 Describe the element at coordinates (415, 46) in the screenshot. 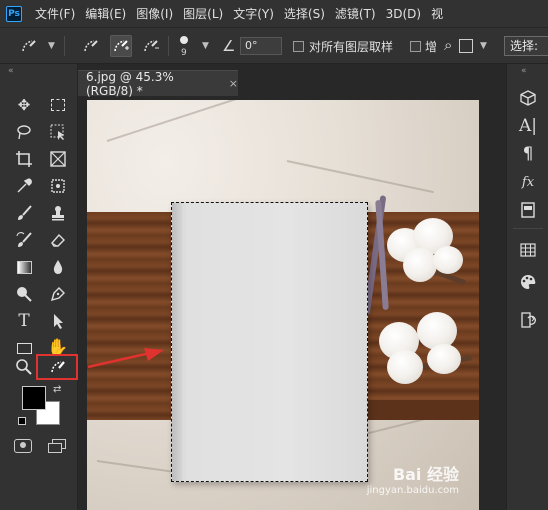

I see `enhance-checkbox` at that location.